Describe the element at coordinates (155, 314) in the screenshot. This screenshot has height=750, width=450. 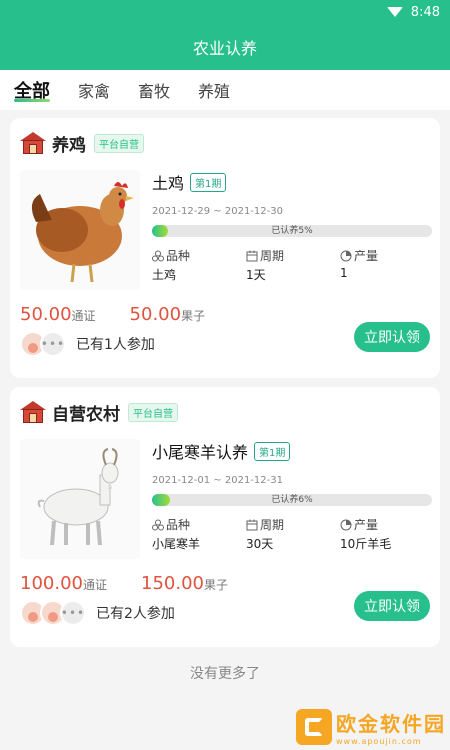
I see `fruit-price: 50.00` at that location.